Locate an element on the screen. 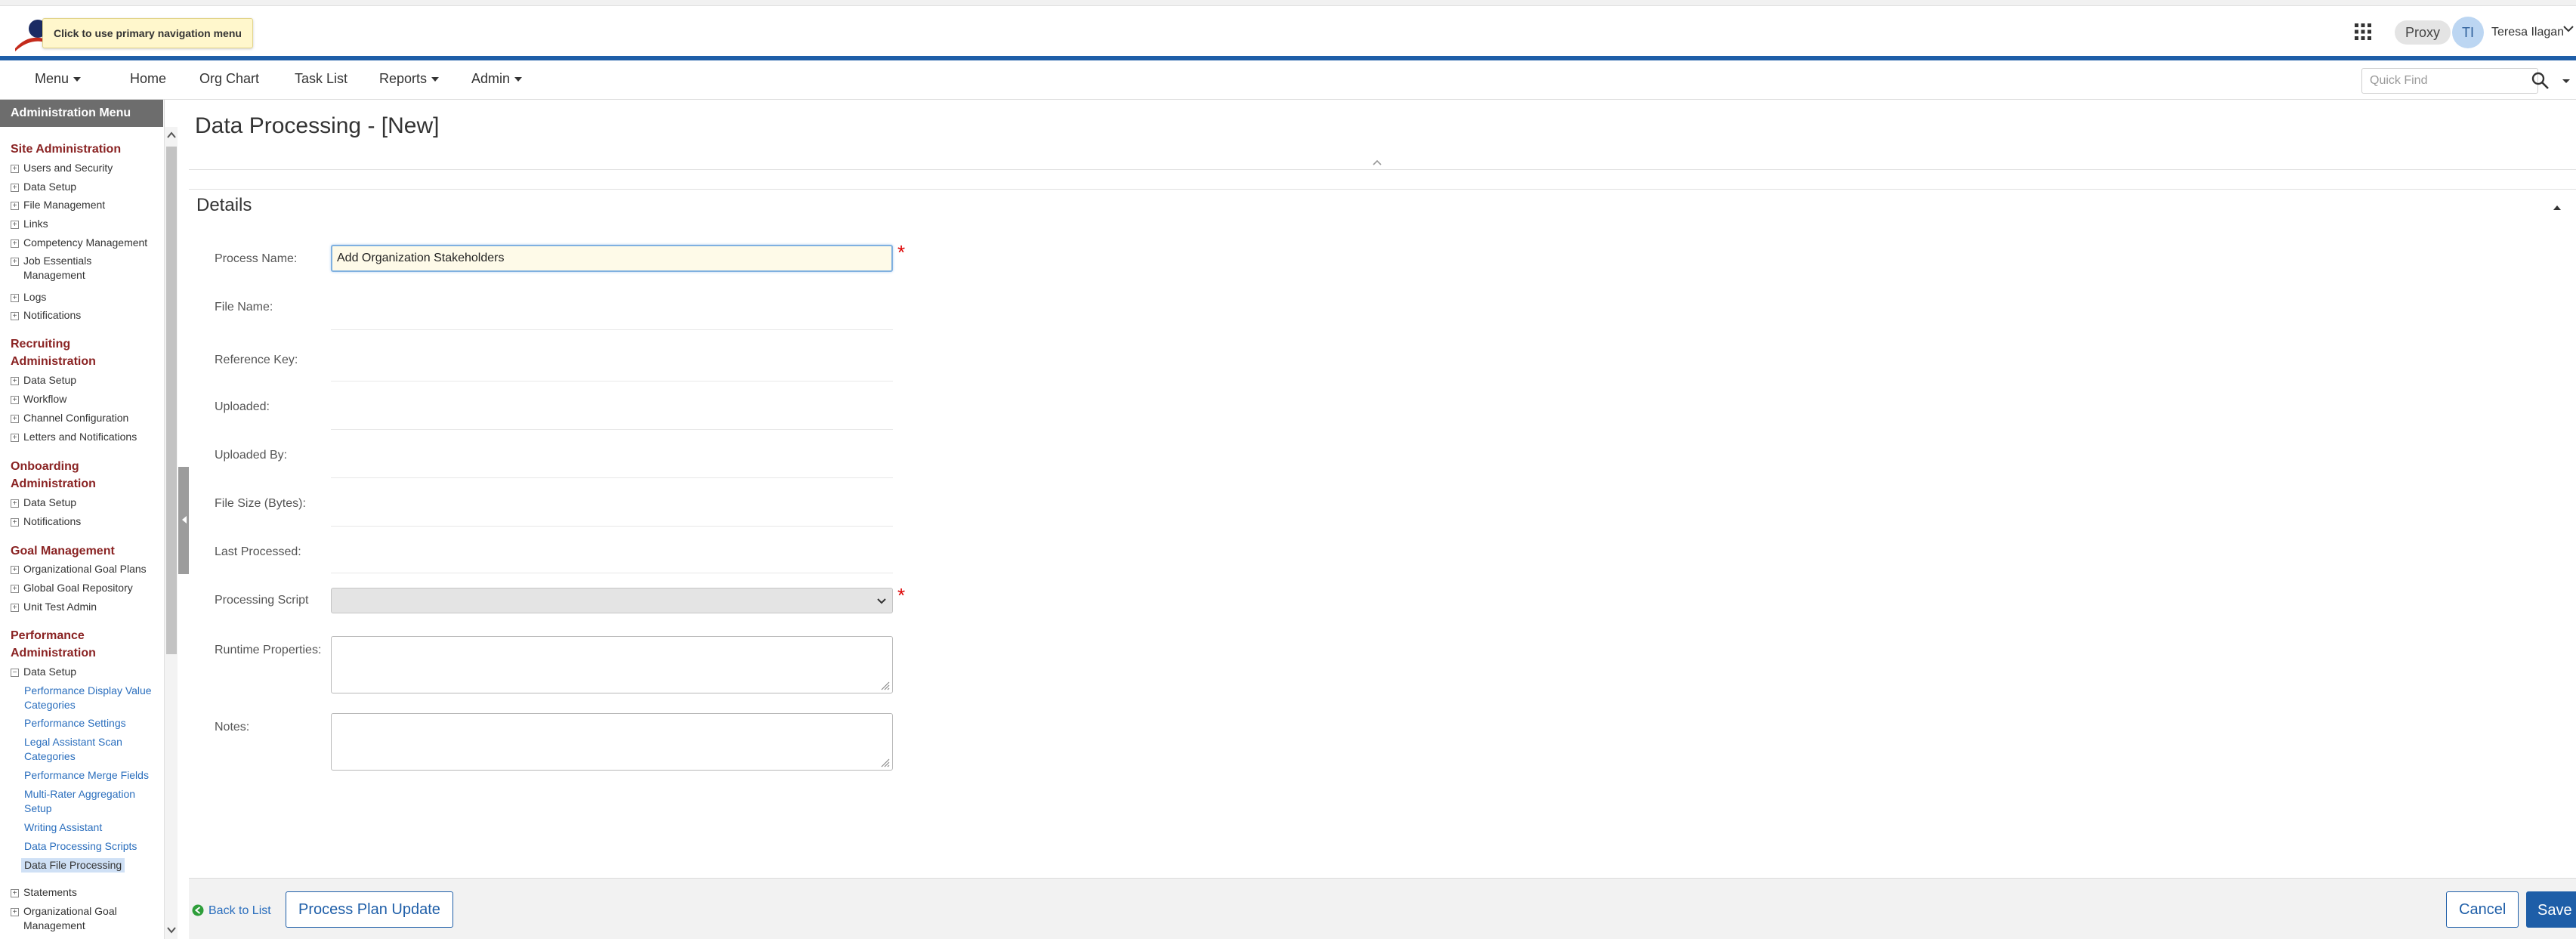 Image resolution: width=2576 pixels, height=939 pixels. sidebar-item-org-goal-mgmt: + Organizational Goal Management is located at coordinates (67, 918).